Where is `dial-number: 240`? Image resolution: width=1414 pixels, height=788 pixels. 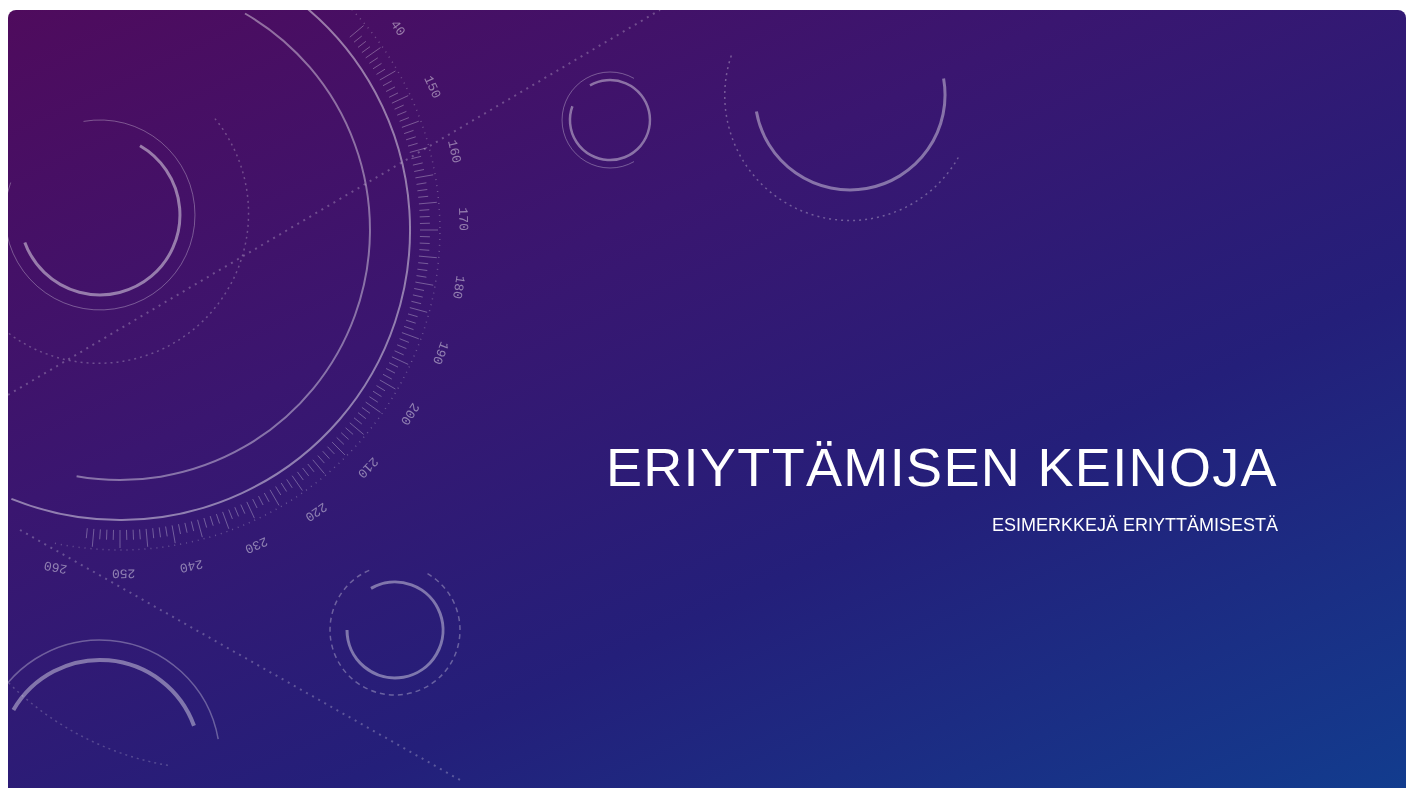
dial-number: 240 is located at coordinates (191, 565).